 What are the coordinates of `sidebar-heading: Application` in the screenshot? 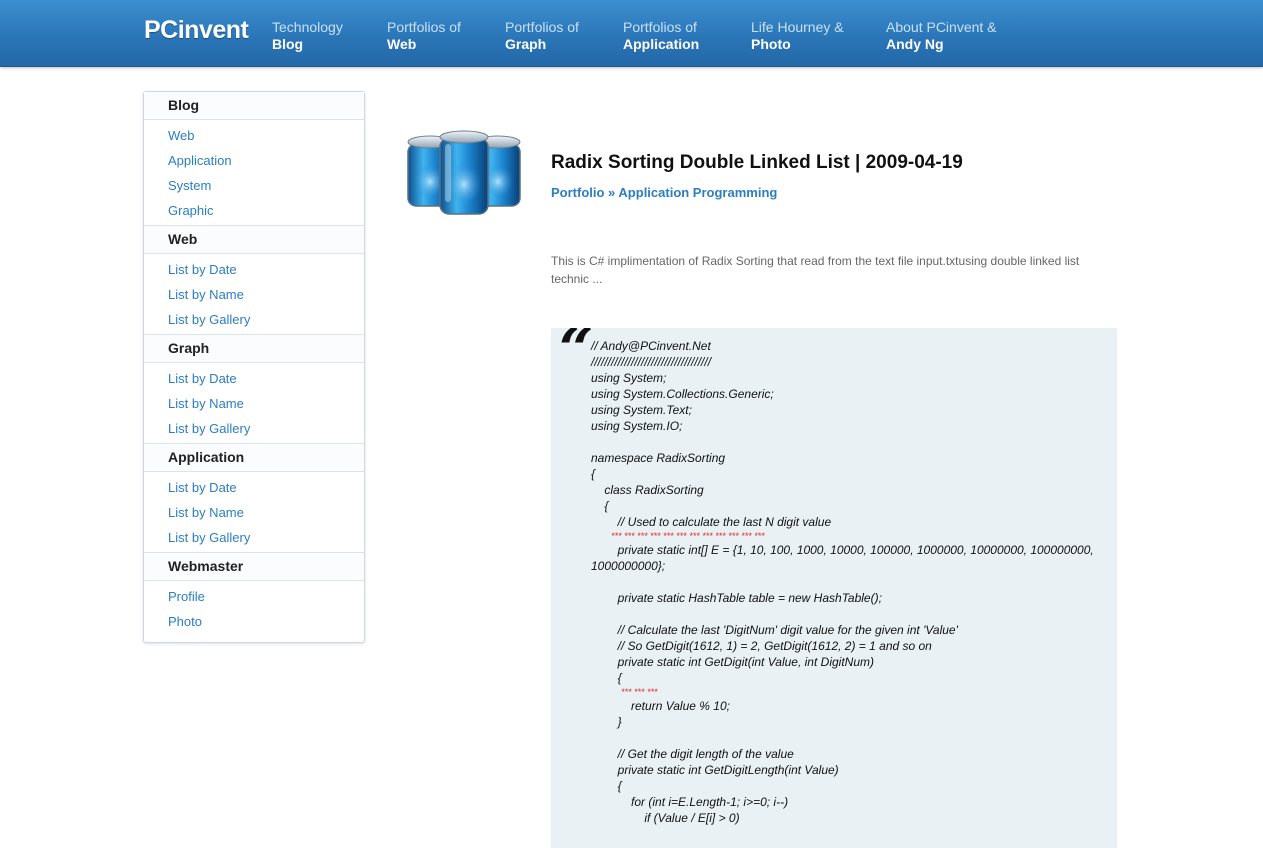 It's located at (254, 457).